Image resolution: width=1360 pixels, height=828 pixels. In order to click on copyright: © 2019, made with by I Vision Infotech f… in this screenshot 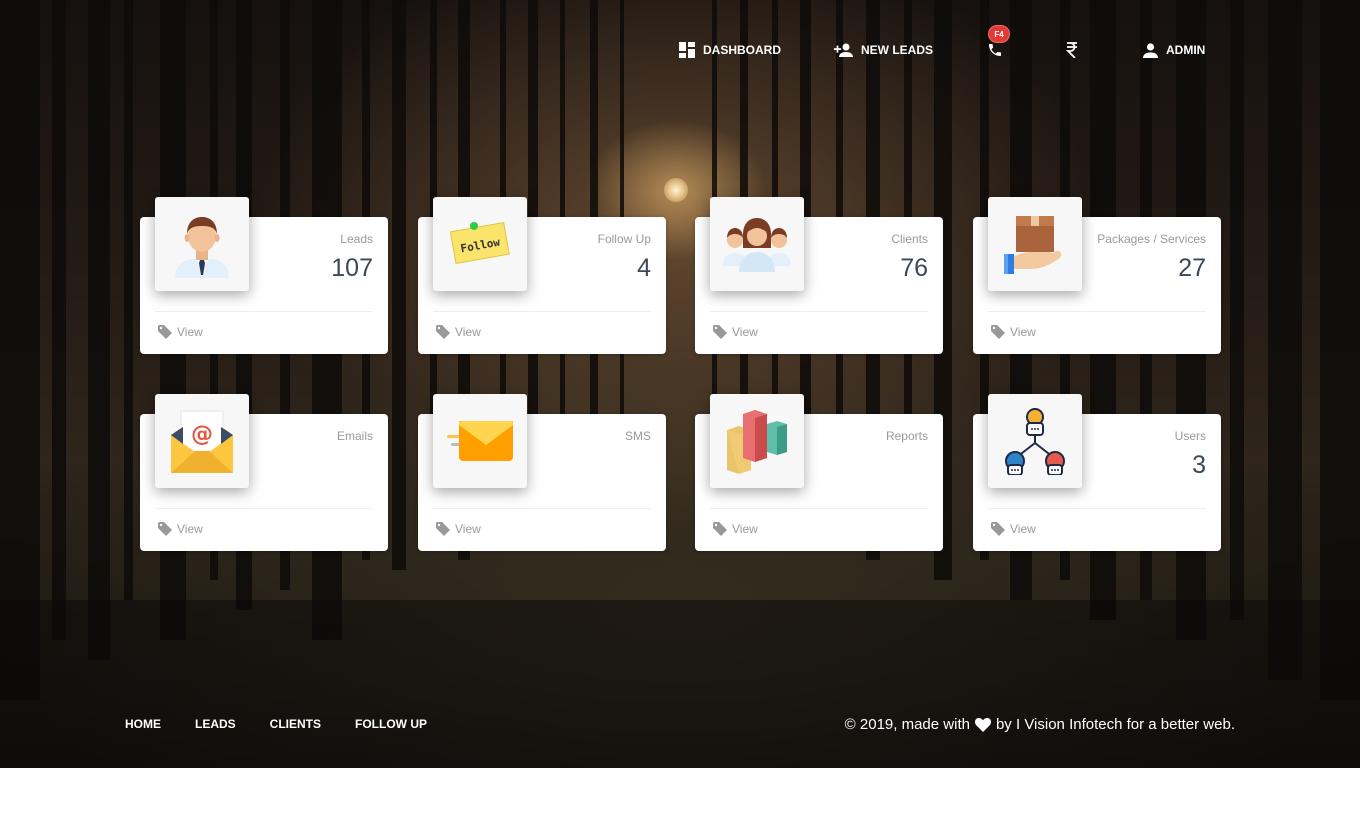, I will do `click(1040, 724)`.